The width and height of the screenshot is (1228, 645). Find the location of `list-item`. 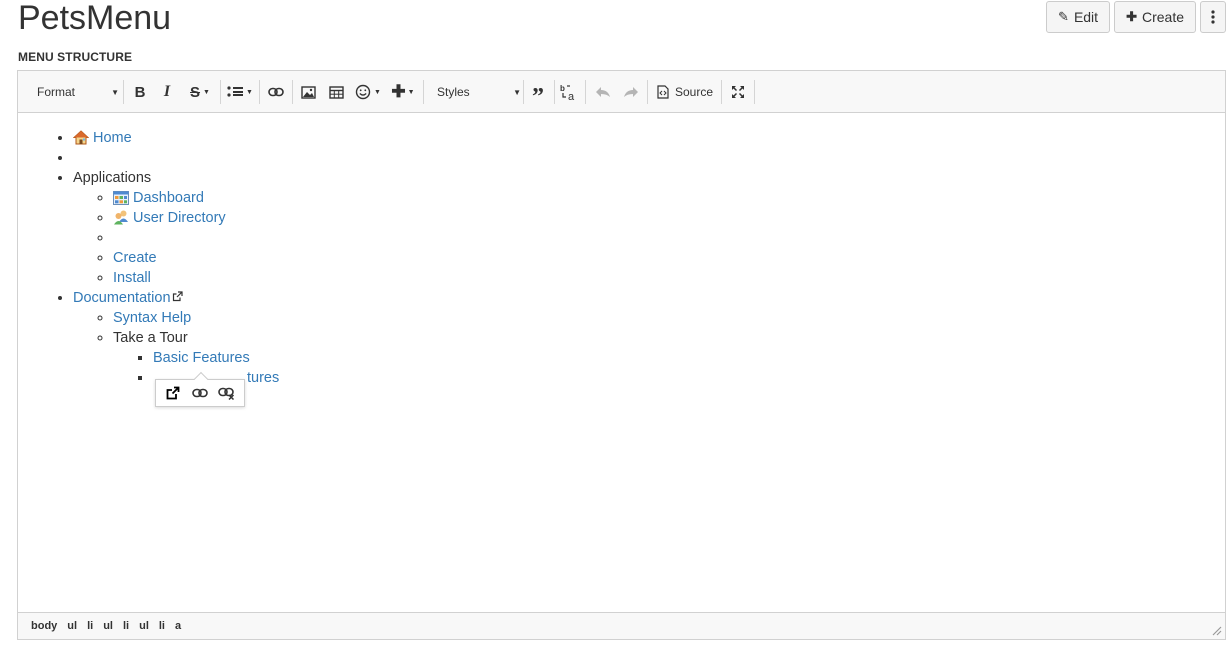

list-item is located at coordinates (669, 238).